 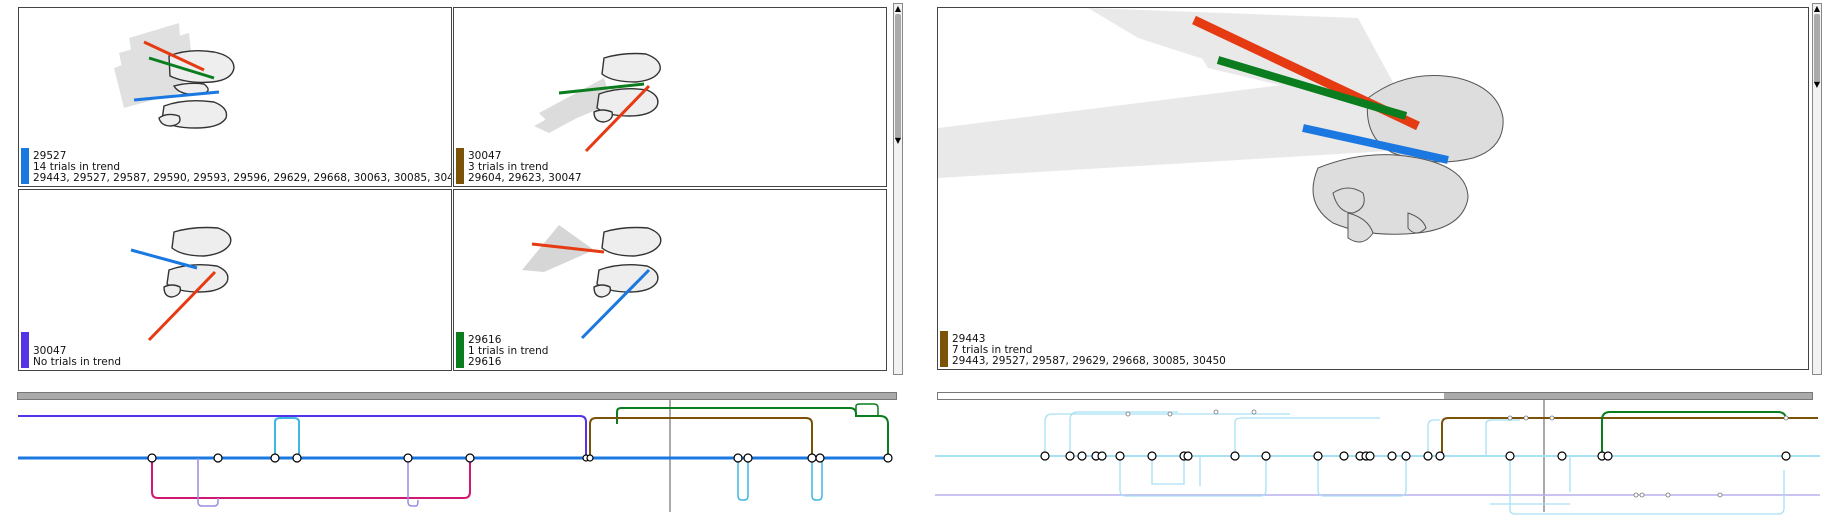 I want to click on detail-scrollbar: ▲ ▼, so click(x=1817, y=189).